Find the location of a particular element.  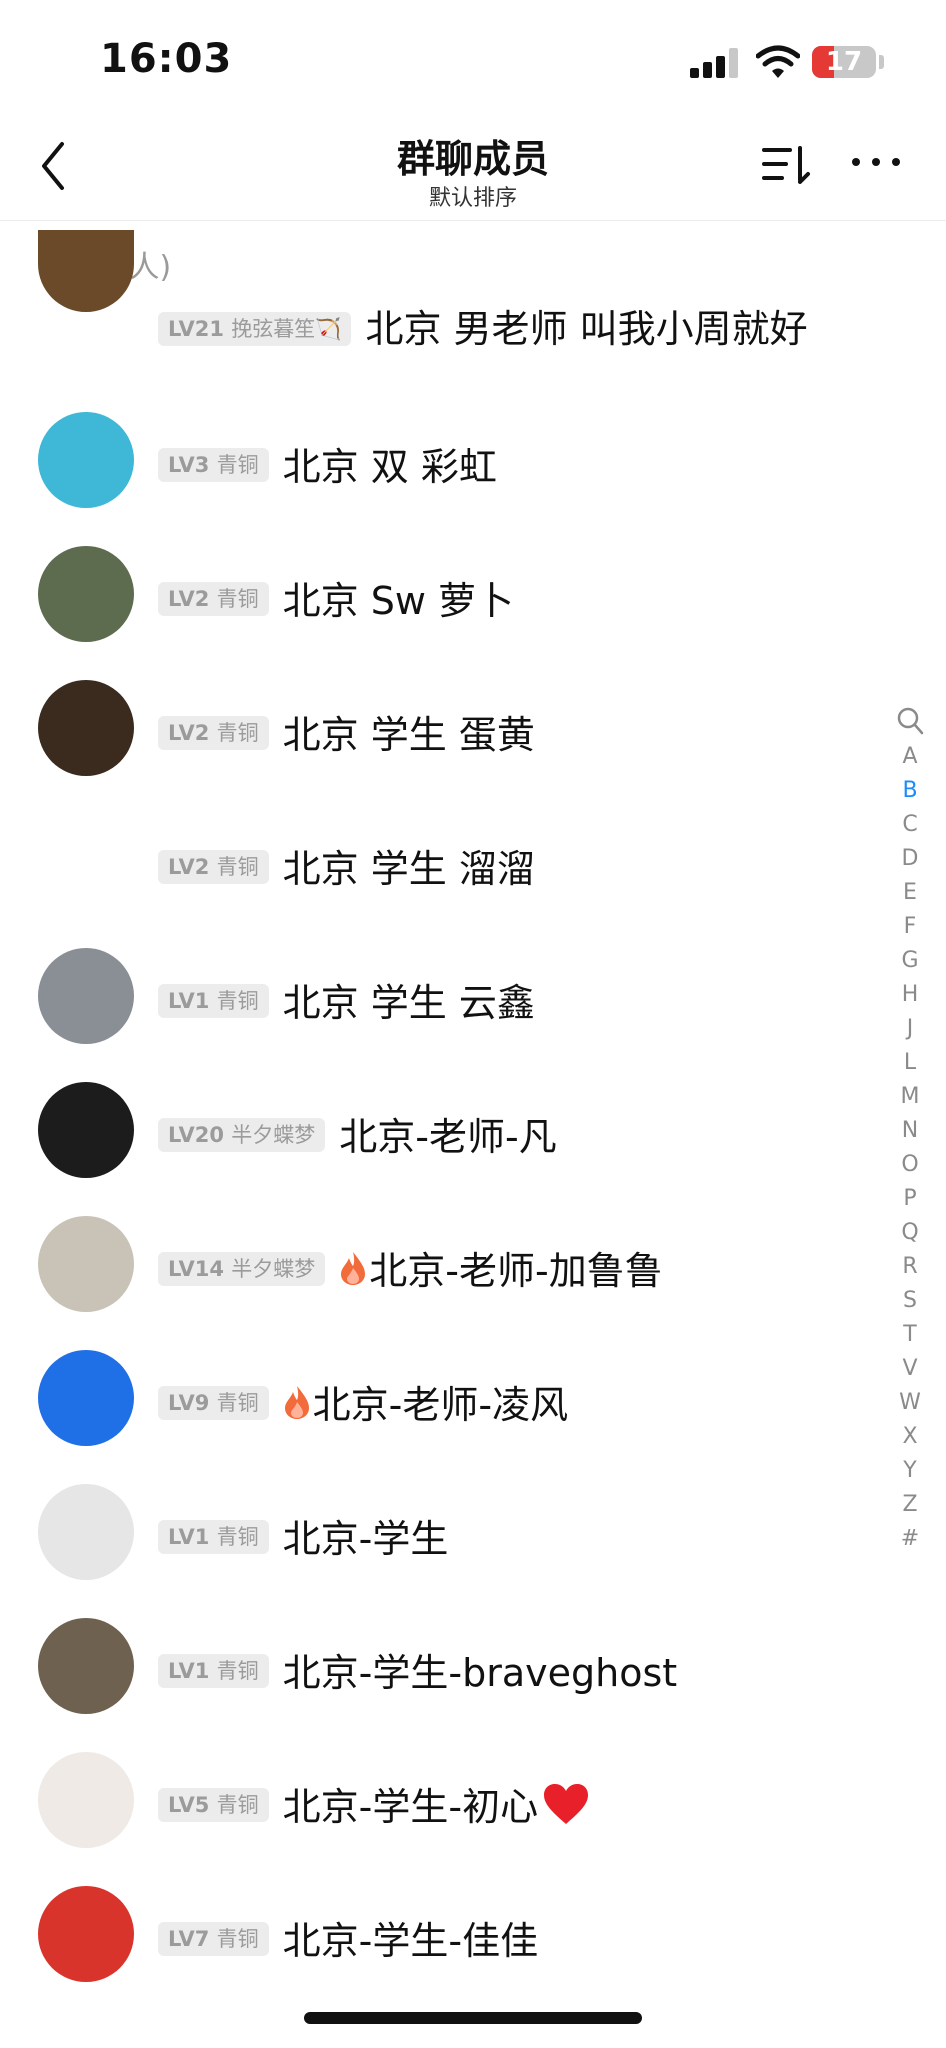

level-value: LV21 is located at coordinates (200, 329).